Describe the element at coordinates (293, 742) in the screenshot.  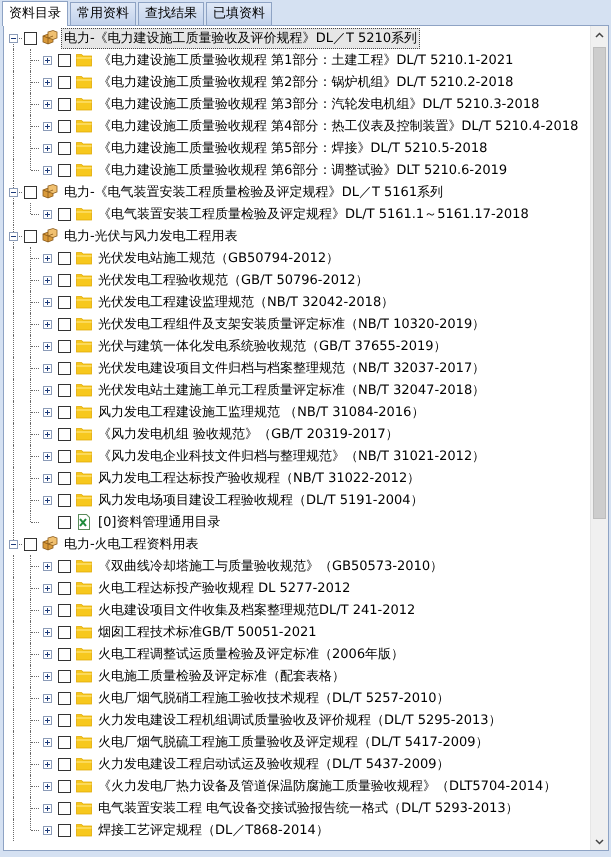
I see `tree-item-label: 火电厂烟气脱硫工程施工质量验收及评定规程（DL/T 5417-2009）` at that location.